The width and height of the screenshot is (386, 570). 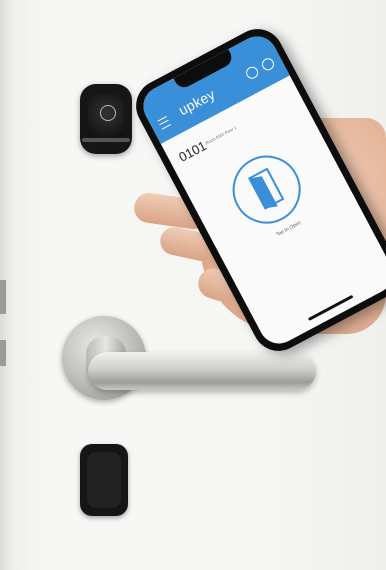 I want to click on cylinder-face, so click(x=104, y=480).